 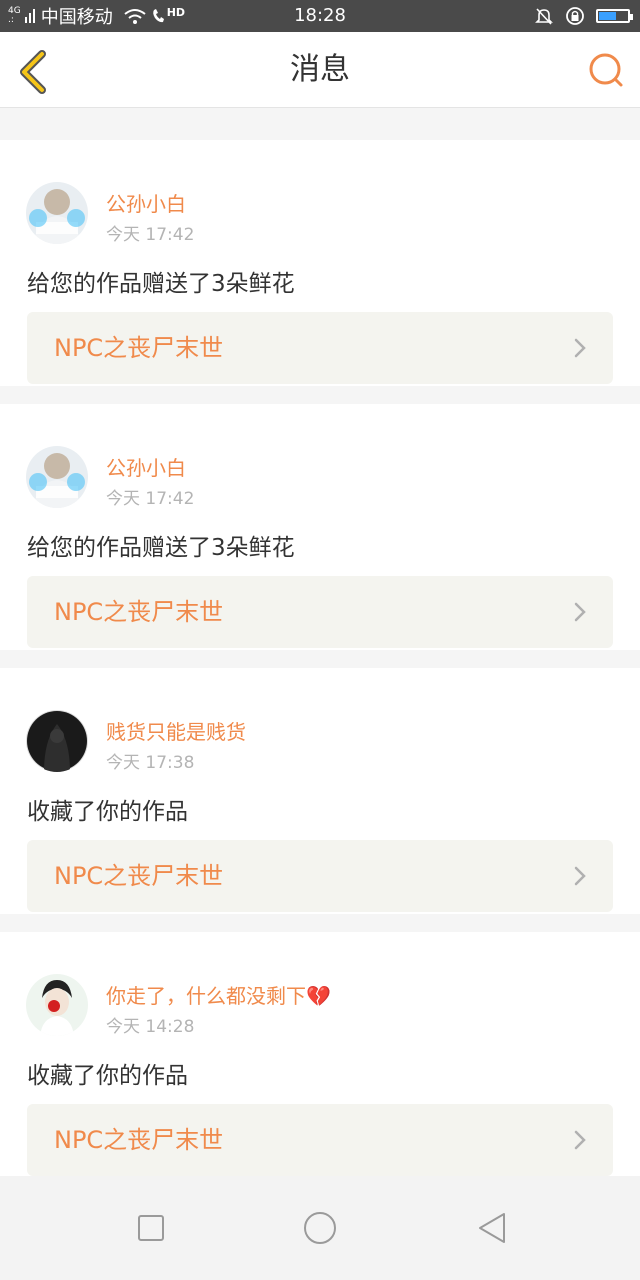 I want to click on system-nav-bar, so click(x=320, y=1228).